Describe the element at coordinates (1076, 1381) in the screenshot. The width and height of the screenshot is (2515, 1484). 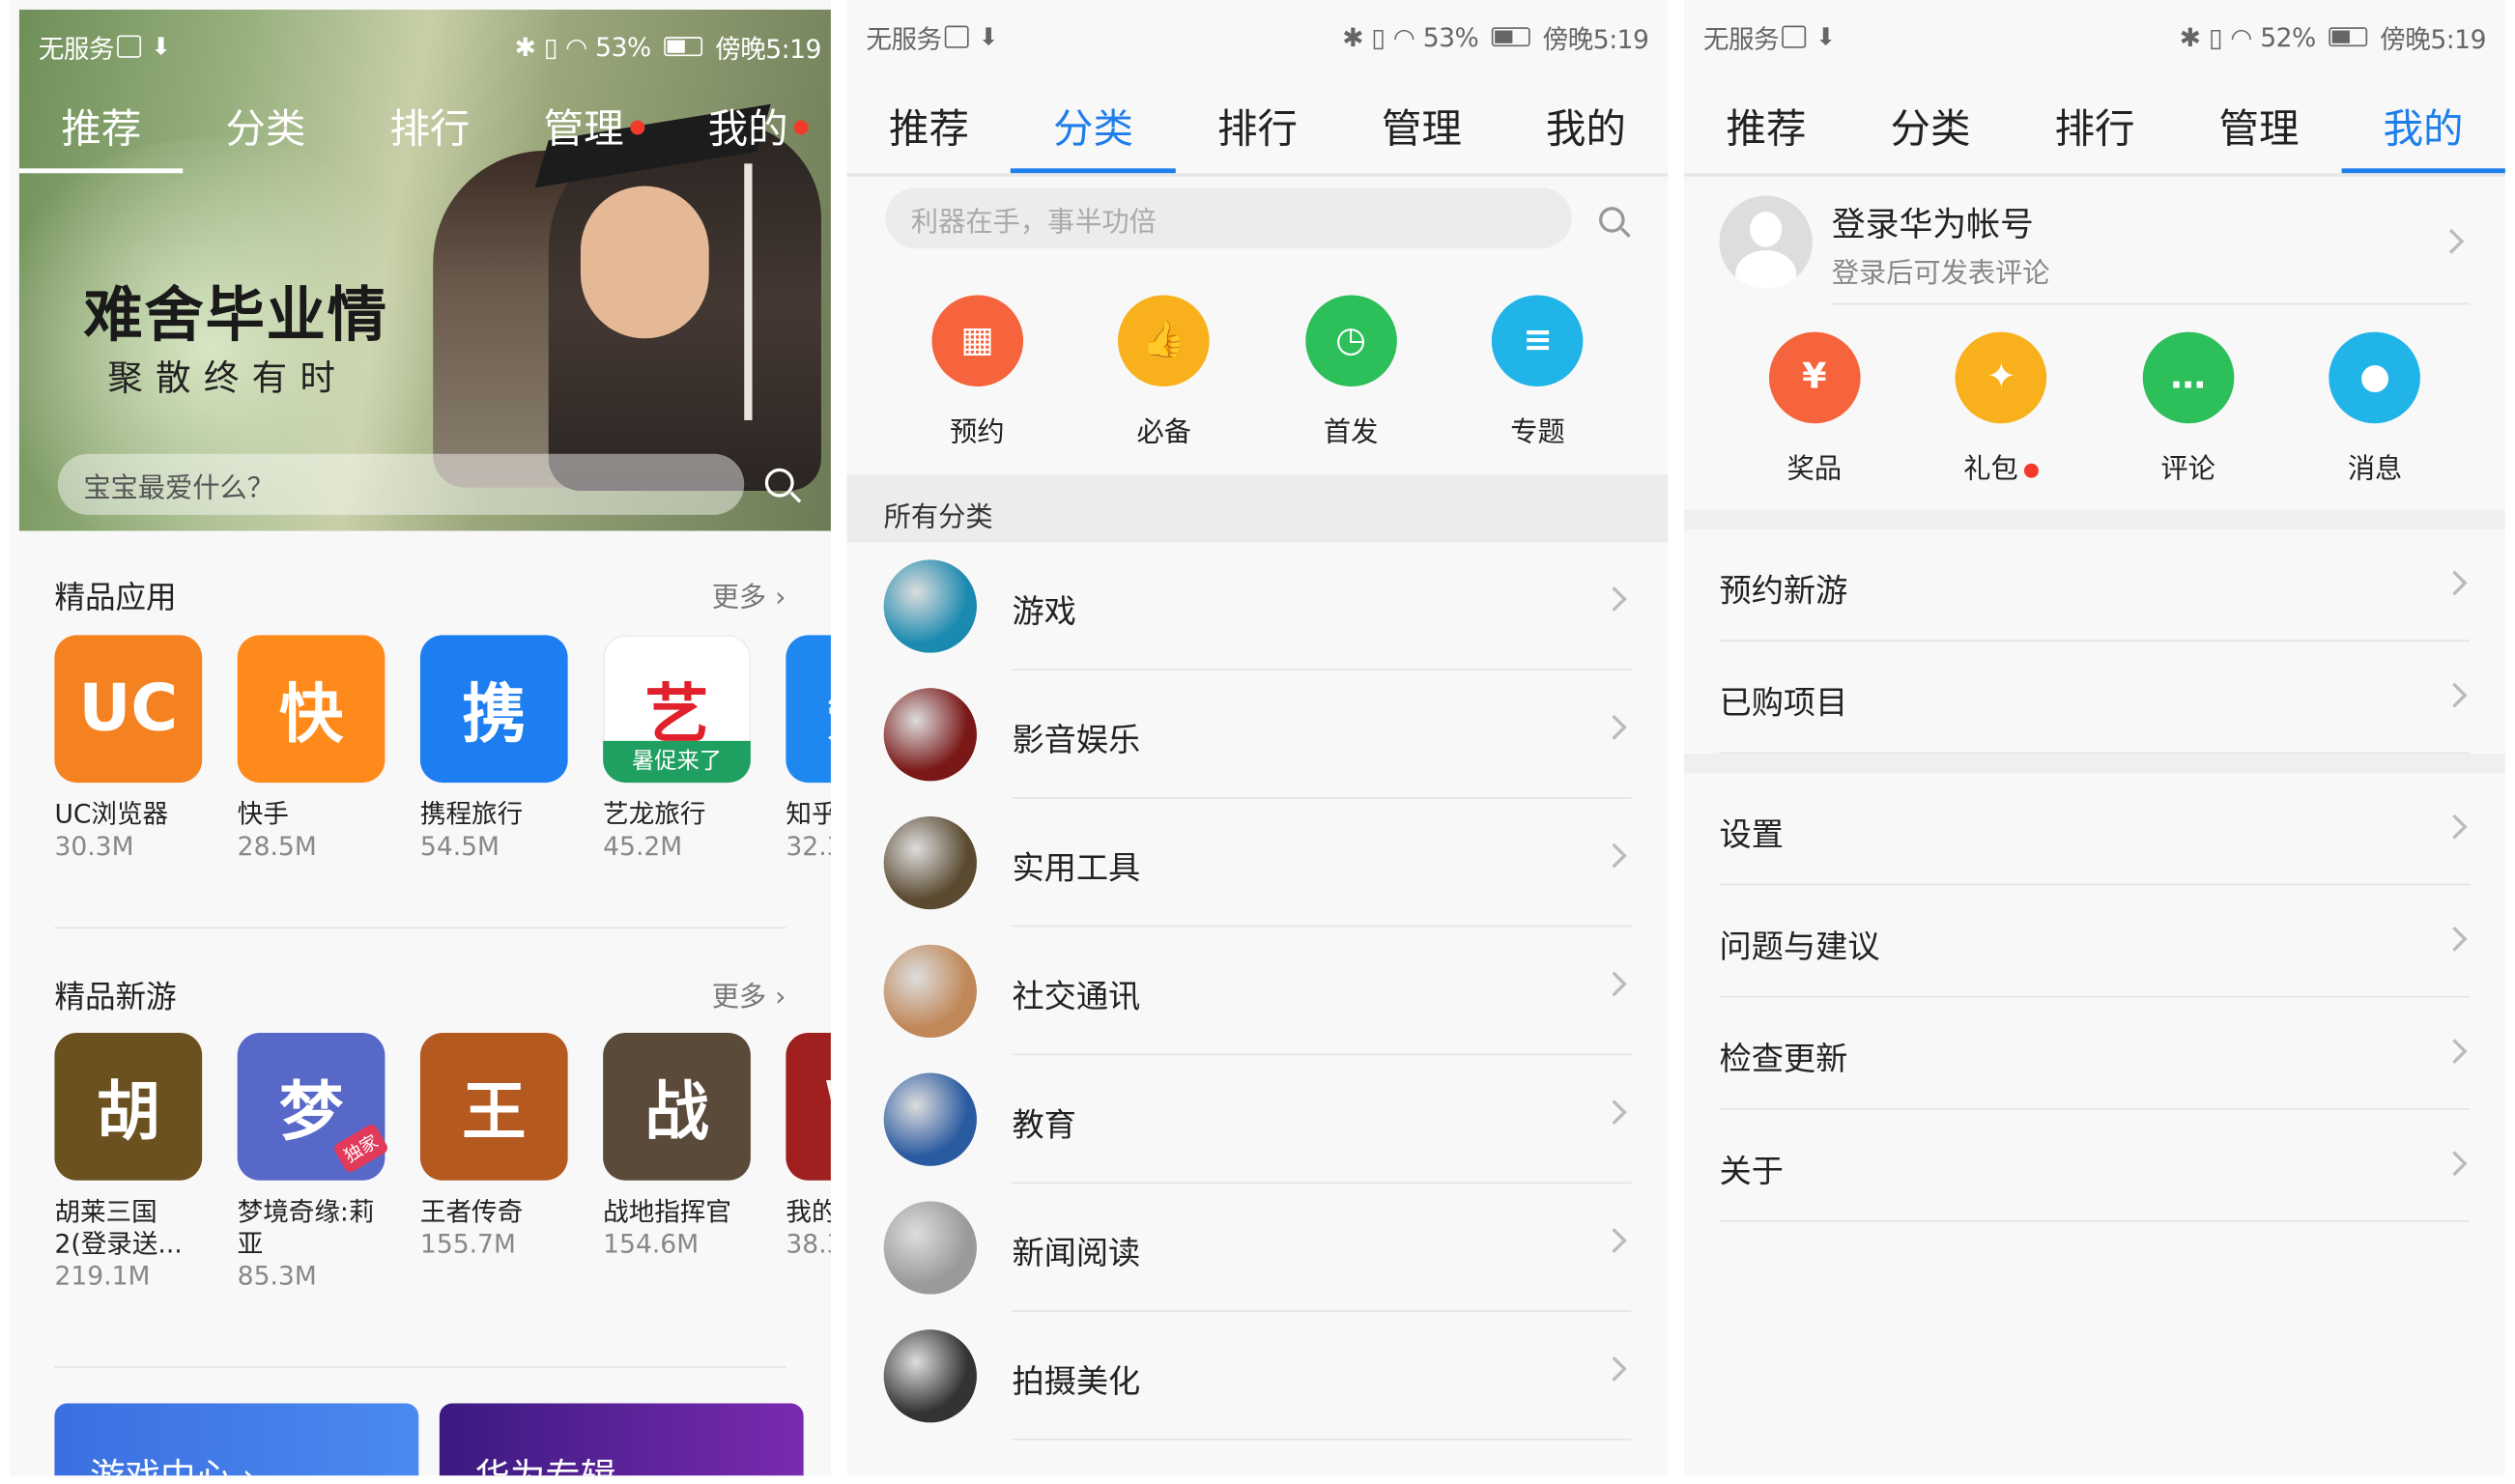
I see `category-name: 拍摄美化` at that location.